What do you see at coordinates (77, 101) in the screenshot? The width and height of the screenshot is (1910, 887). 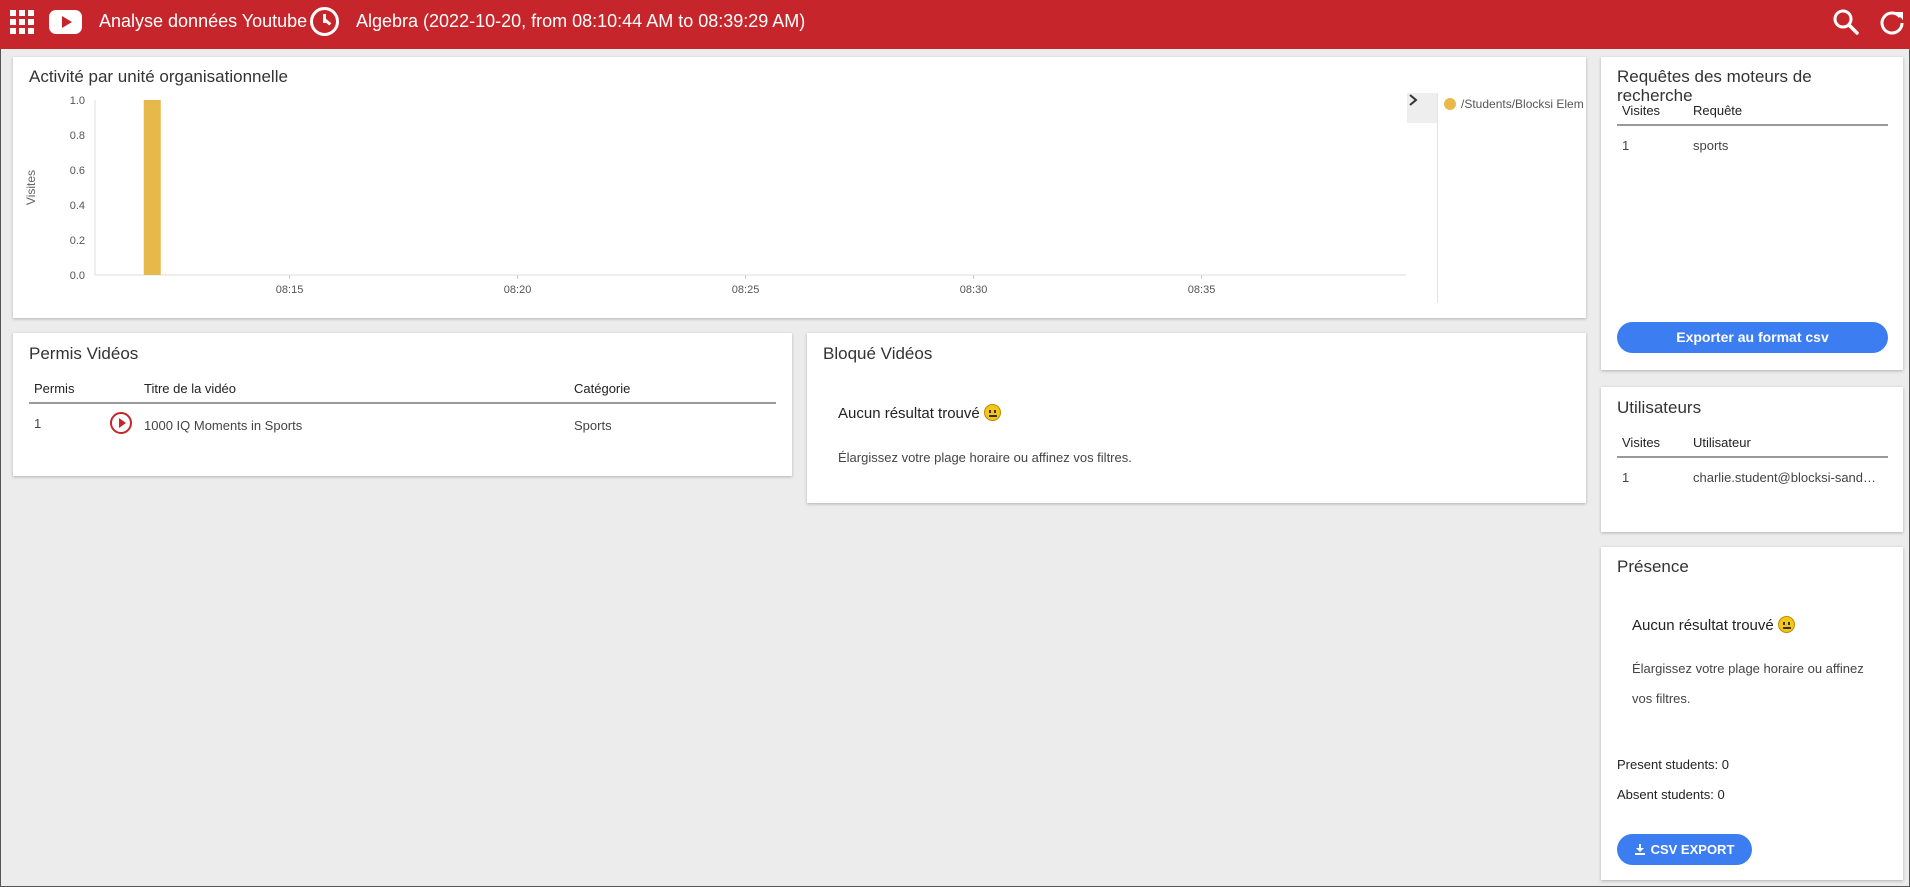 I see `y-tick-label: 1.0` at bounding box center [77, 101].